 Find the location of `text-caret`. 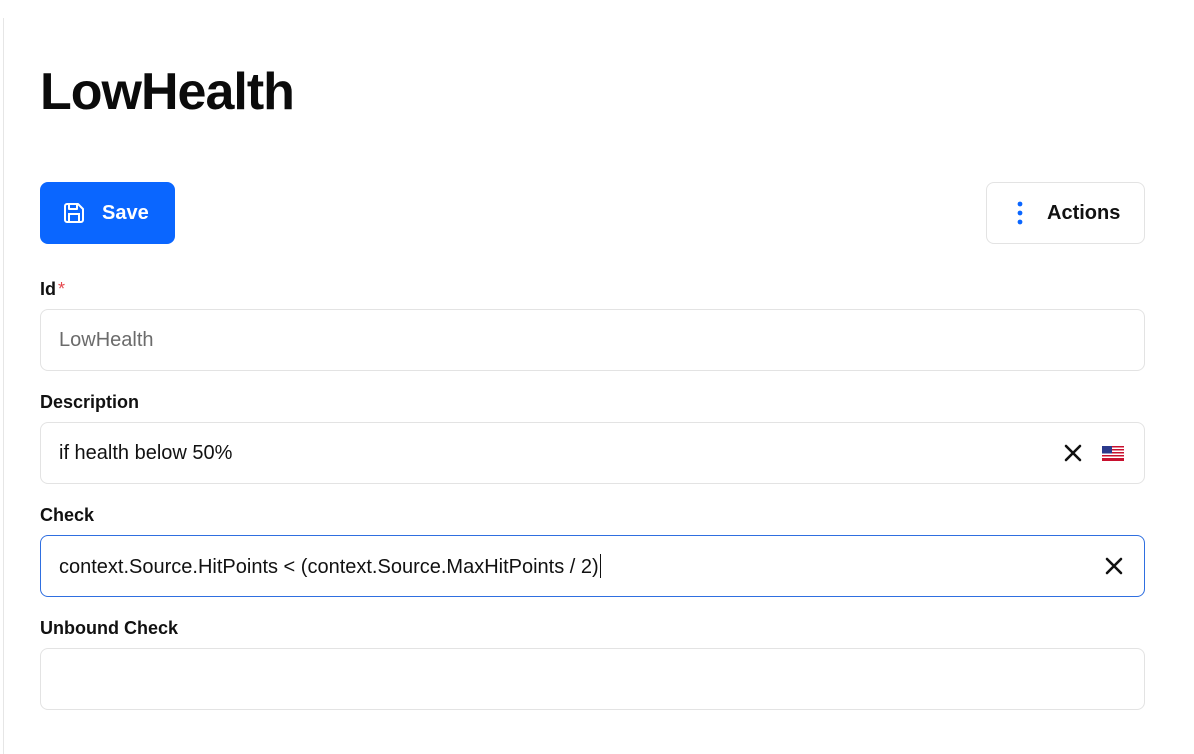

text-caret is located at coordinates (600, 565).